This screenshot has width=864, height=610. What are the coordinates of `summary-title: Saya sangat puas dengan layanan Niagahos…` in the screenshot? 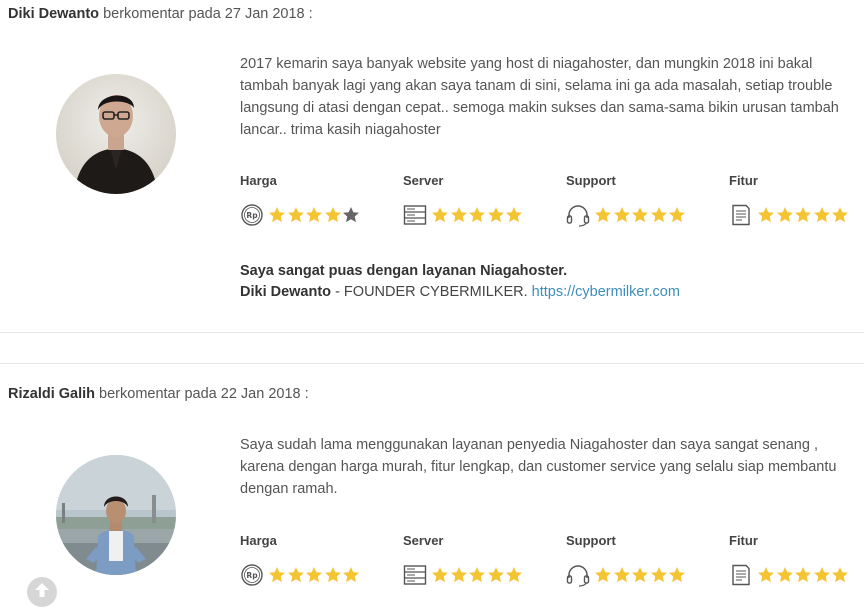 It's located at (404, 271).